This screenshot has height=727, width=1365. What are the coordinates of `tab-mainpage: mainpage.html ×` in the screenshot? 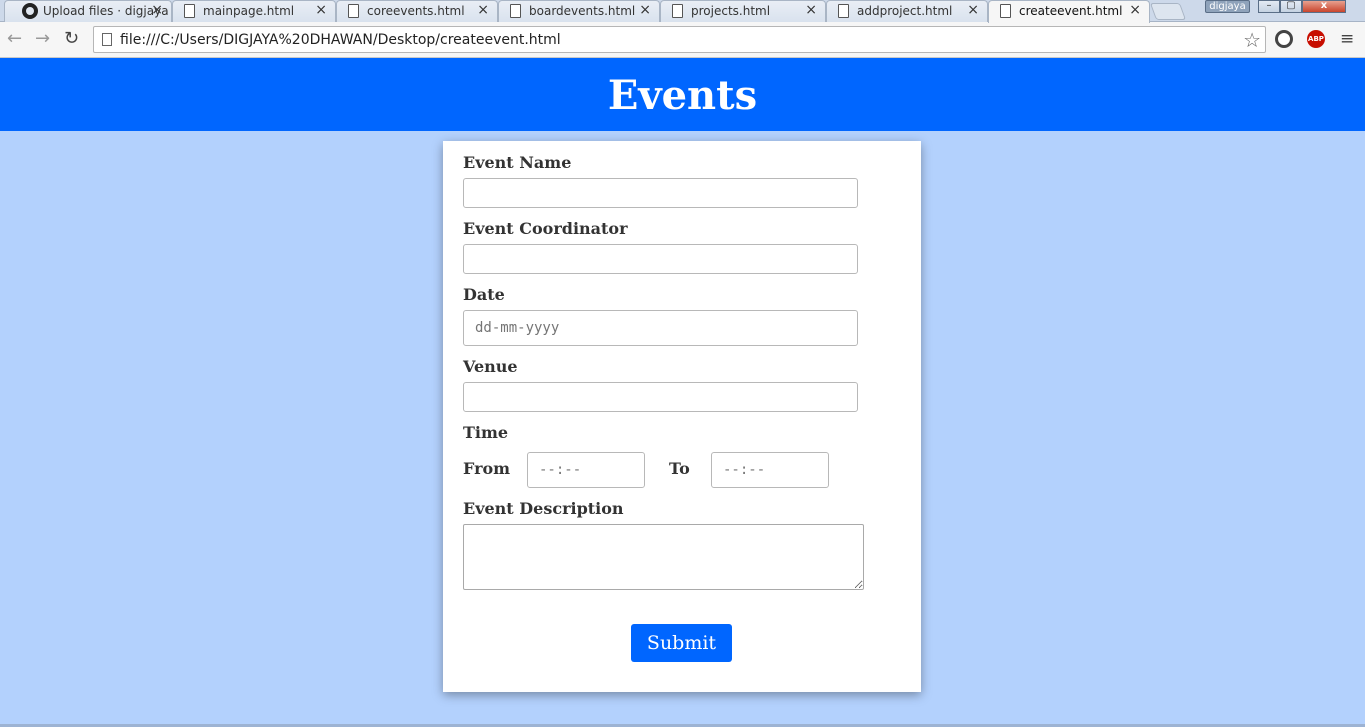 It's located at (254, 11).